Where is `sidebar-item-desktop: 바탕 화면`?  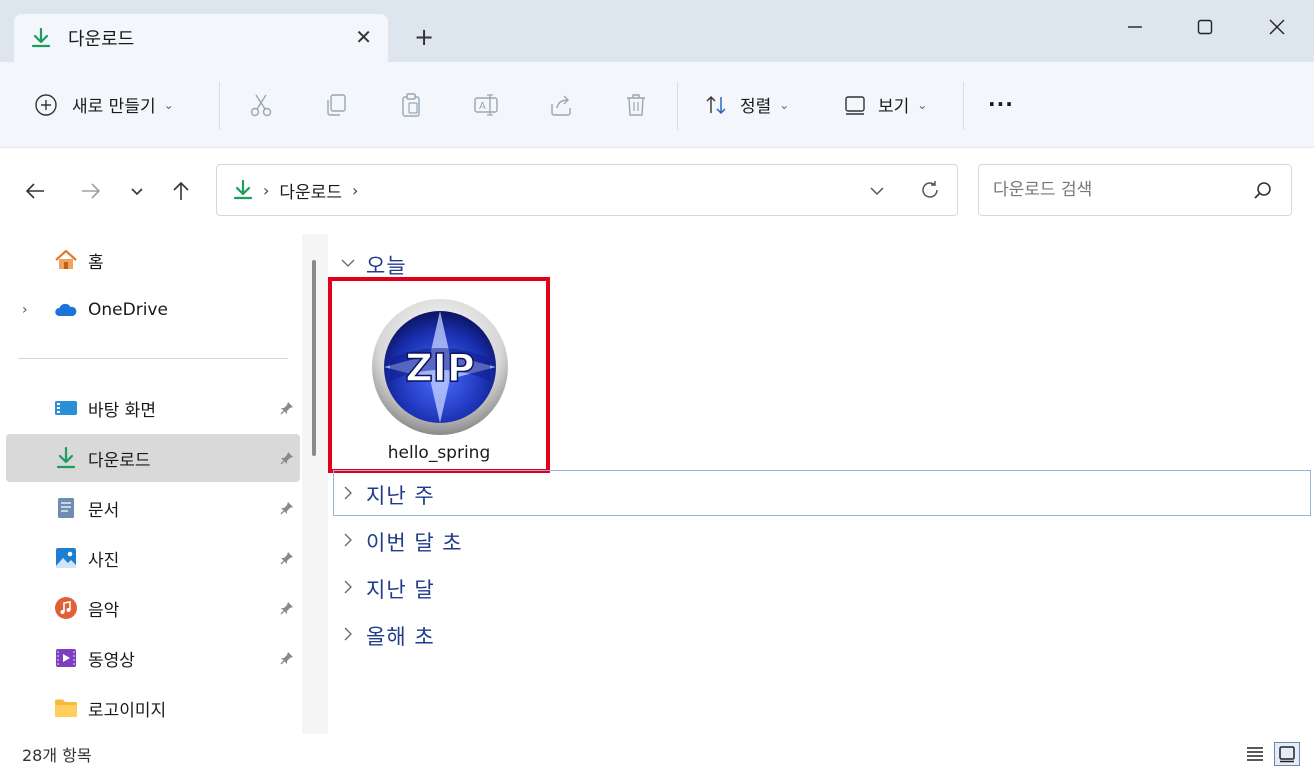 sidebar-item-desktop: 바탕 화면 is located at coordinates (153, 408).